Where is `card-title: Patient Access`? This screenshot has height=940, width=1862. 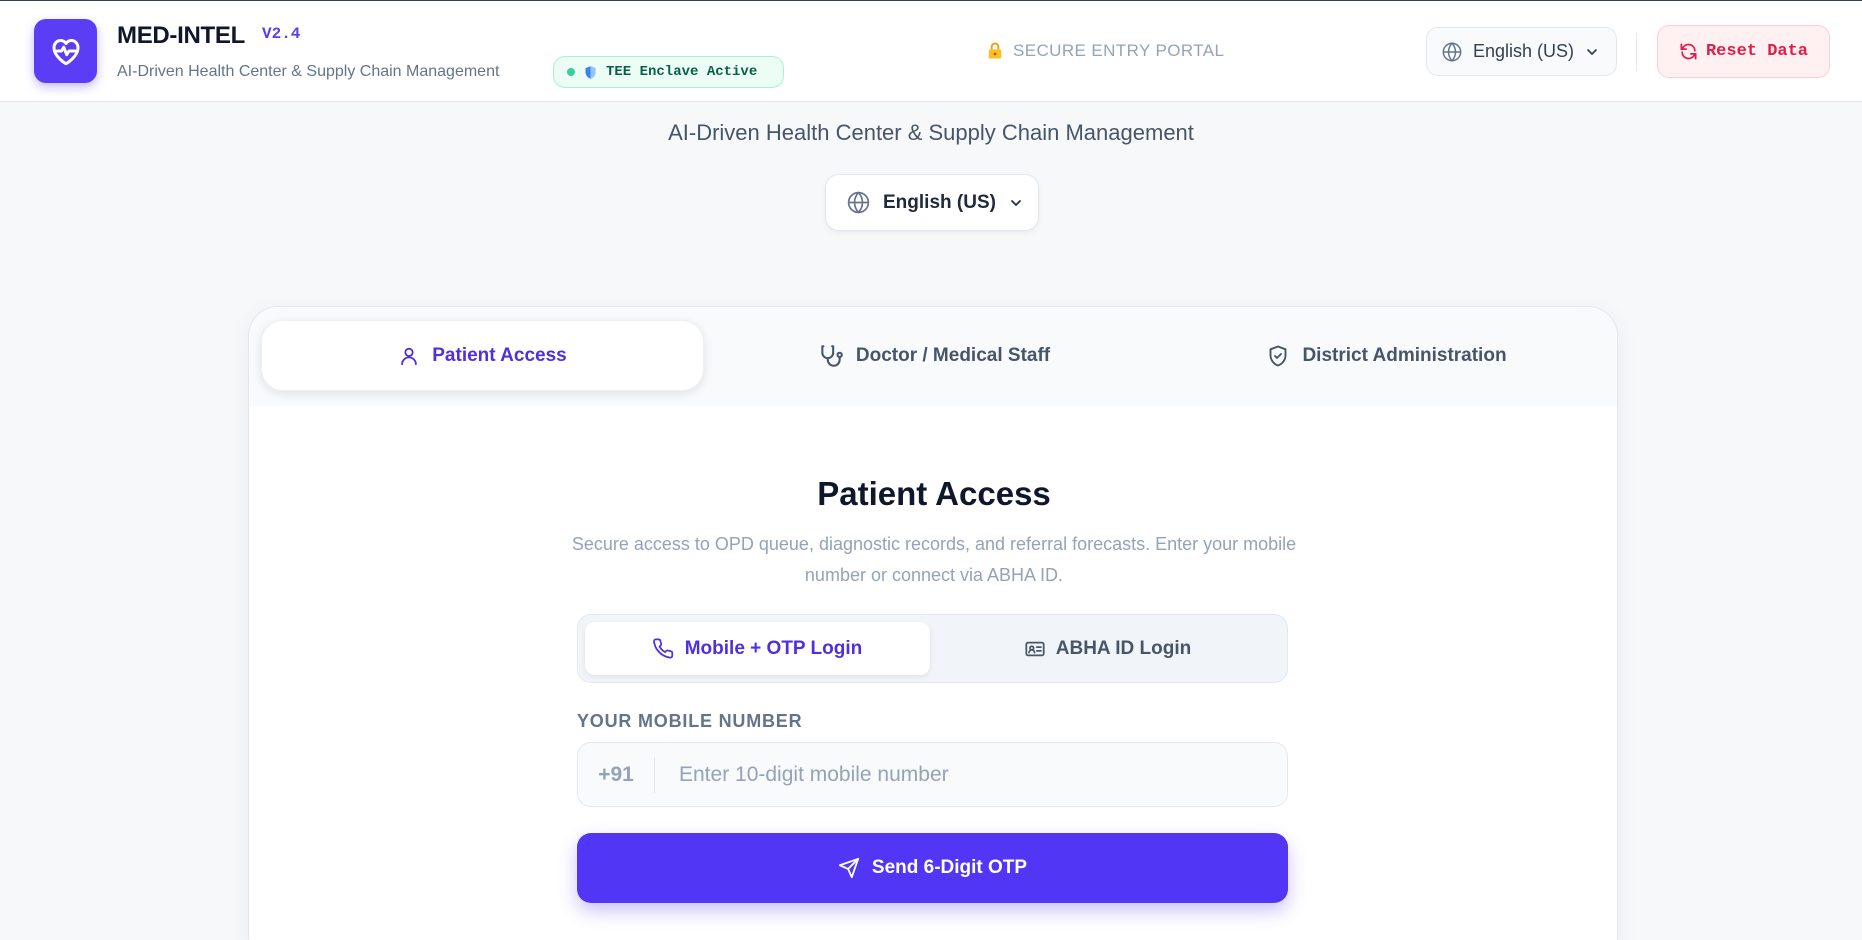
card-title: Patient Access is located at coordinates (934, 493).